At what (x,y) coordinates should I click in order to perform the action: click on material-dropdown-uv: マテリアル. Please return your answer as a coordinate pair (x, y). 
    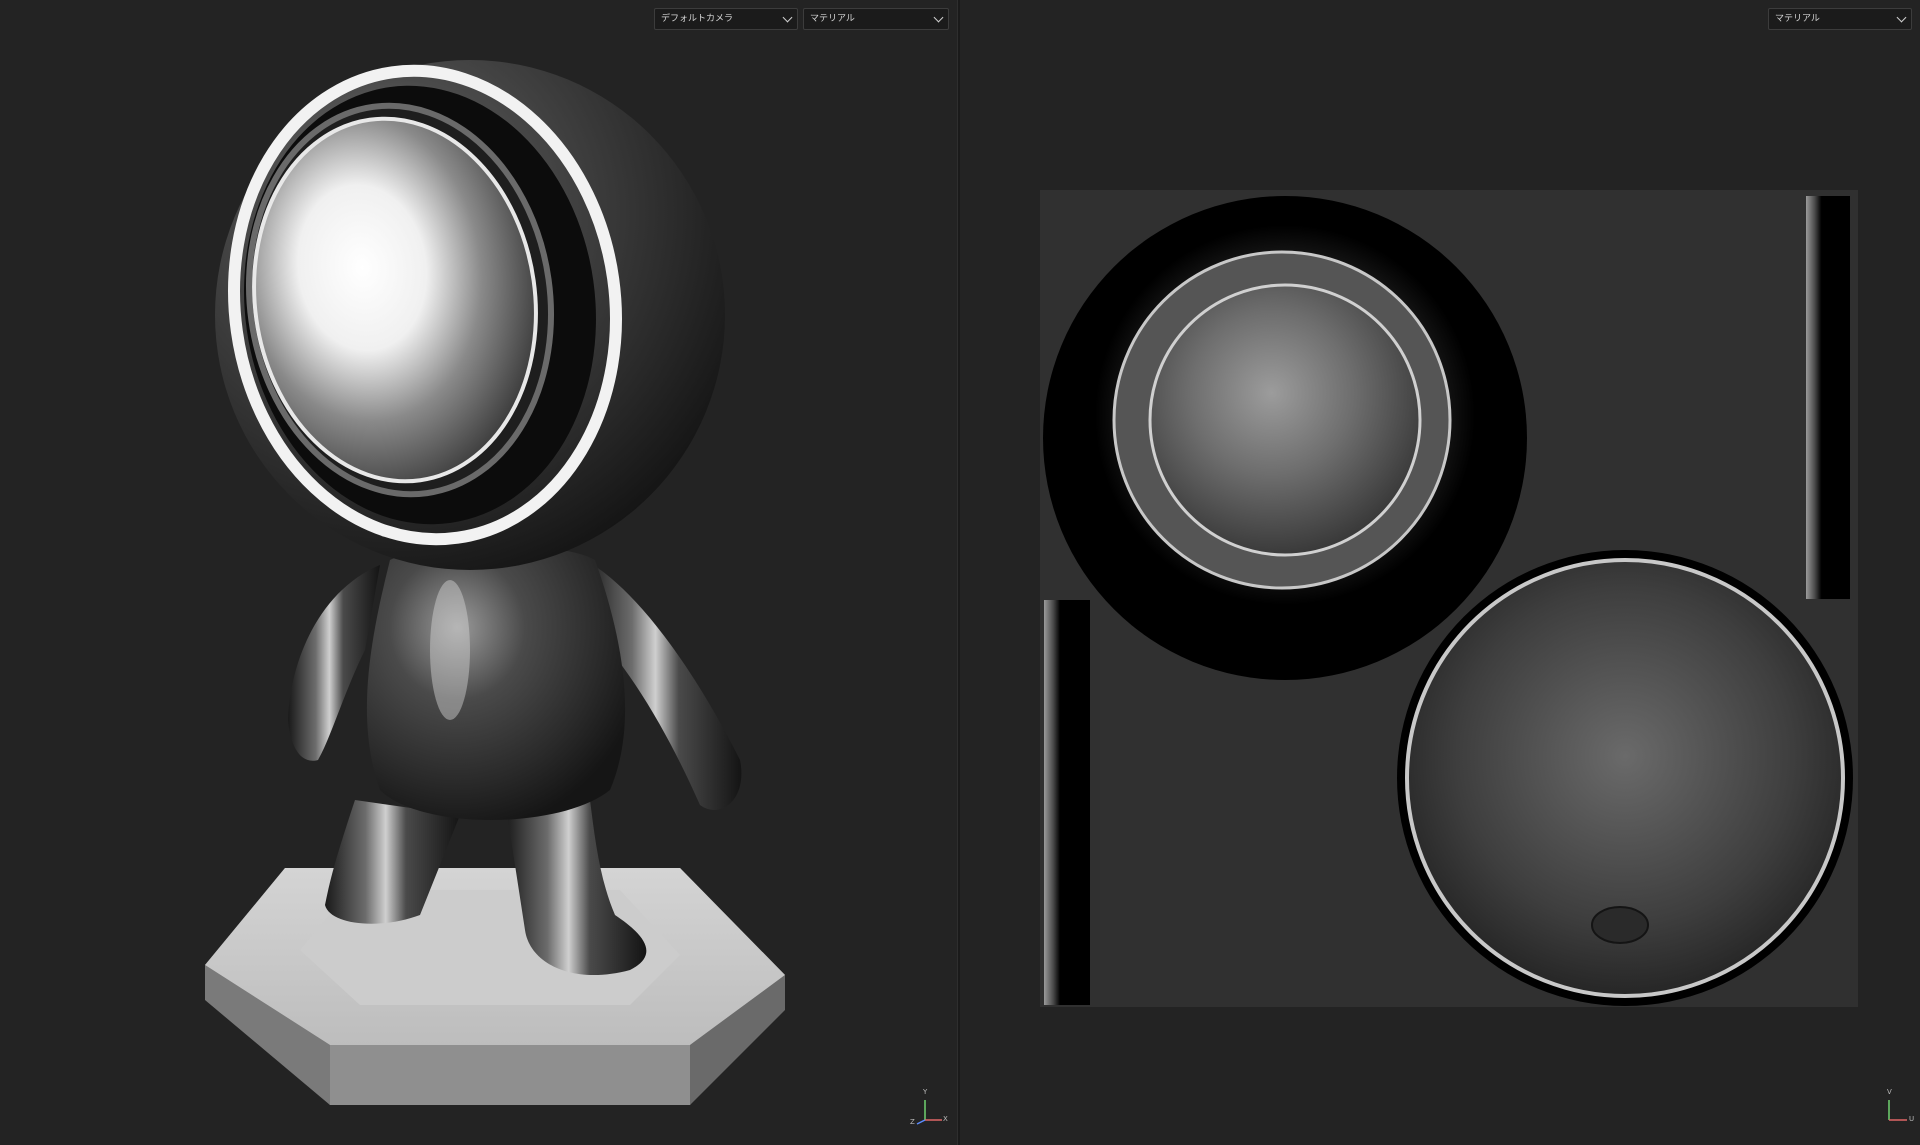
    Looking at the image, I should click on (1840, 19).